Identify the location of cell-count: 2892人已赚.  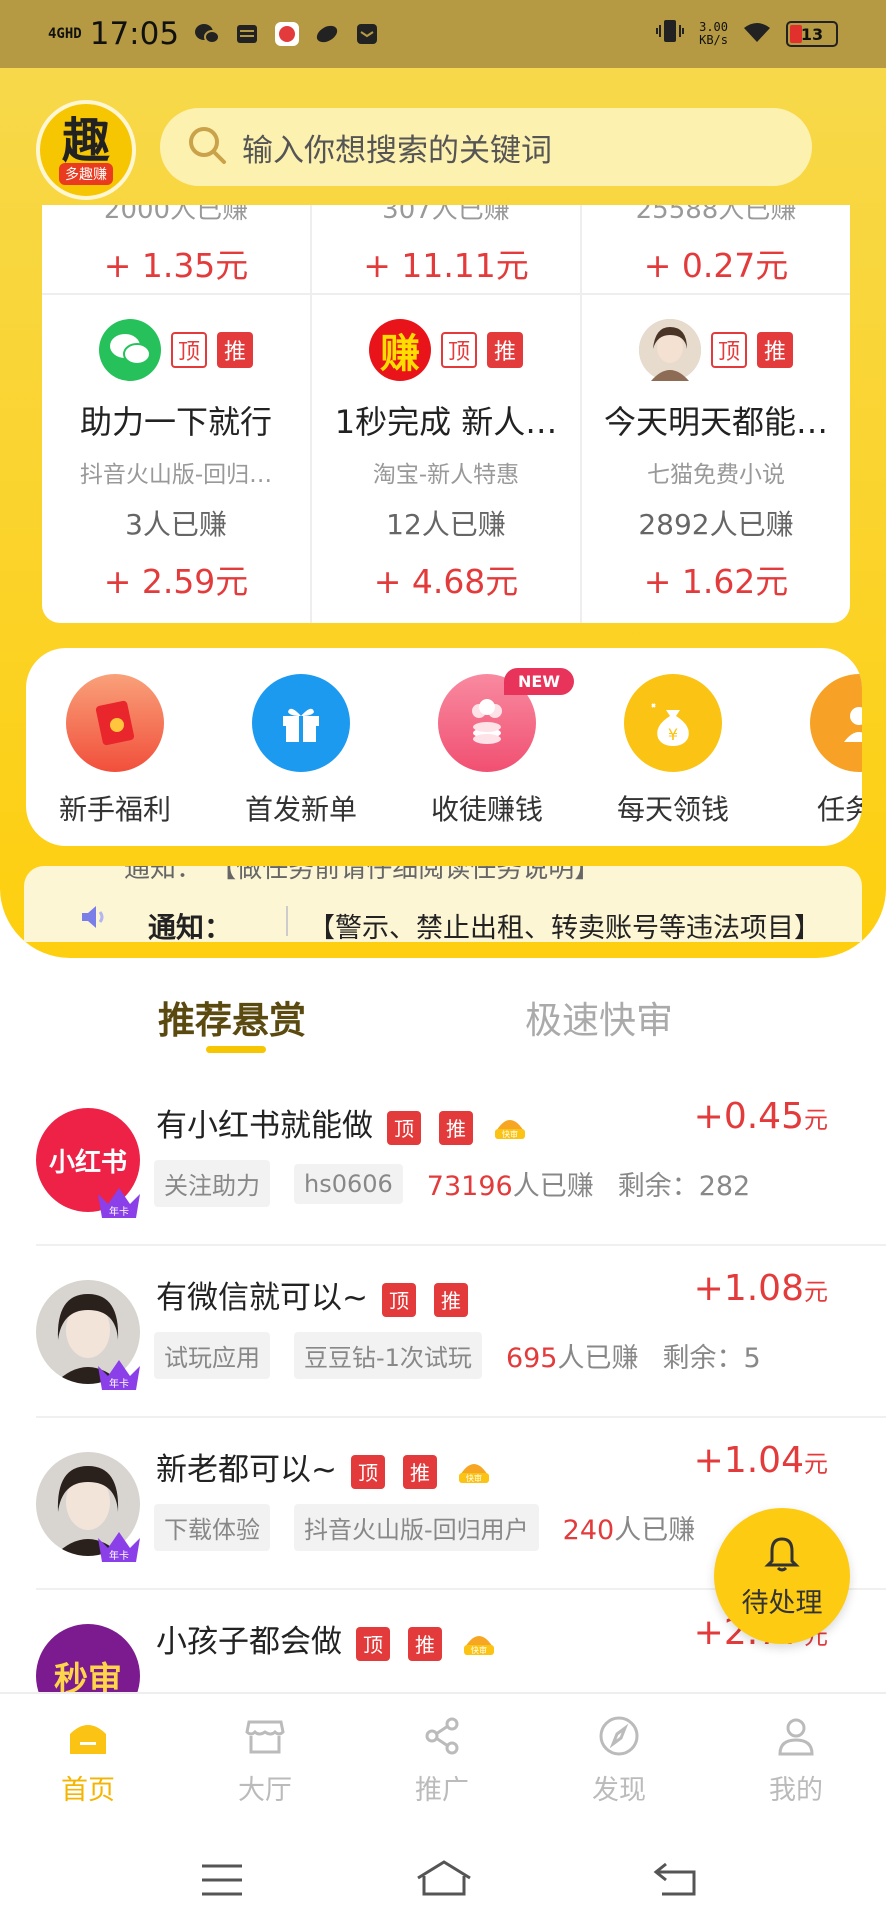
(716, 524).